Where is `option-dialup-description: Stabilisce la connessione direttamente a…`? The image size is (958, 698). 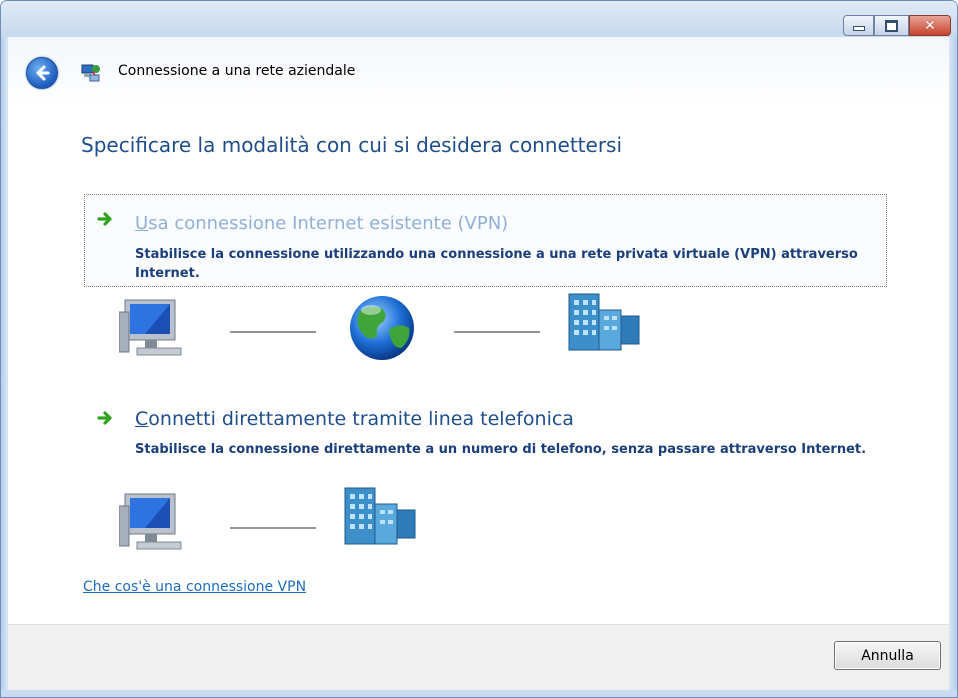
option-dialup-description: Stabilisce la connessione direttamente a… is located at coordinates (501, 449).